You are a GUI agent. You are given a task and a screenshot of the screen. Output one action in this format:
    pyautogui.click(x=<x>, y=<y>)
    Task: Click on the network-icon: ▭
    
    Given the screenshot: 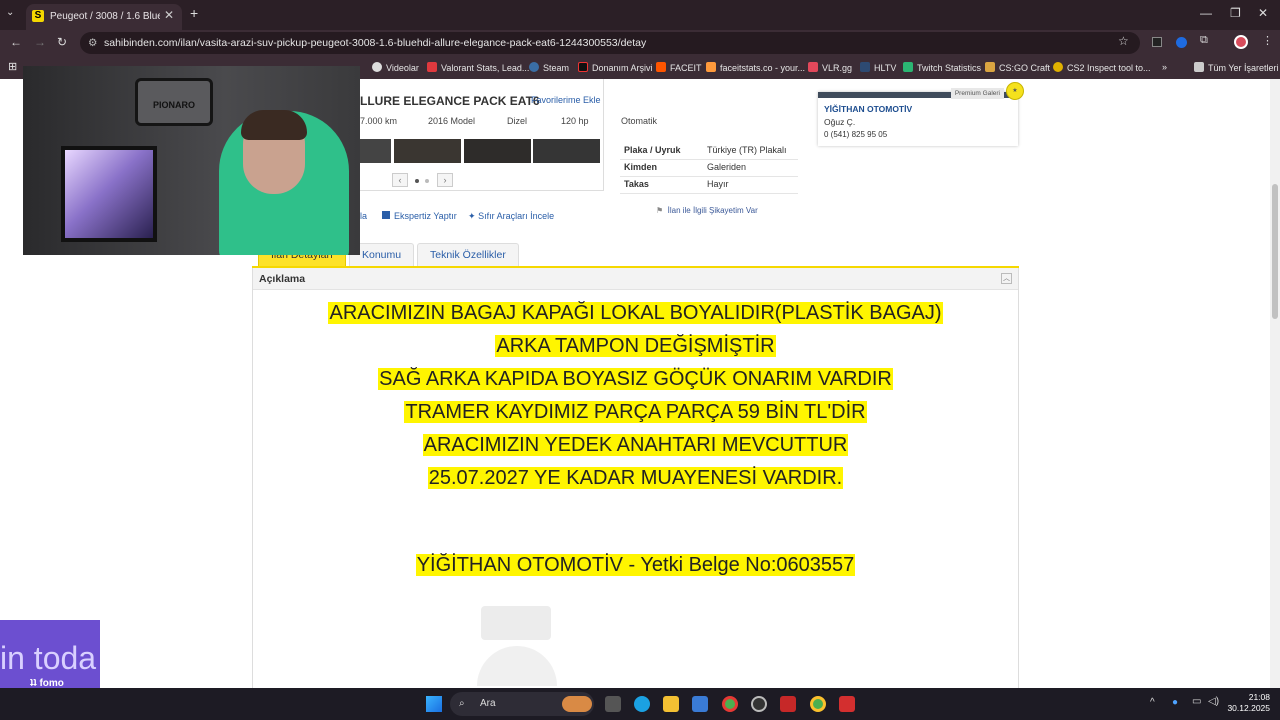 What is the action you would take?
    pyautogui.click(x=1196, y=701)
    